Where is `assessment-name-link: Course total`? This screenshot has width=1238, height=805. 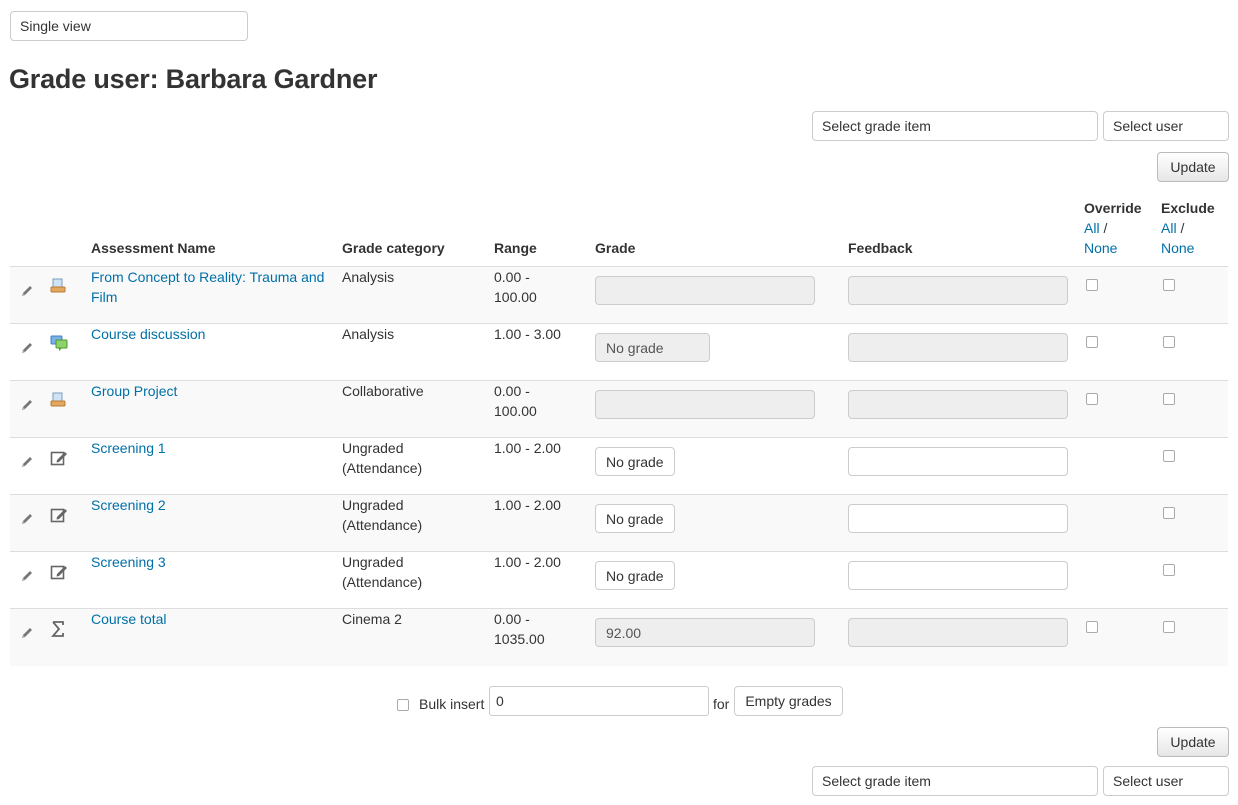 assessment-name-link: Course total is located at coordinates (128, 619).